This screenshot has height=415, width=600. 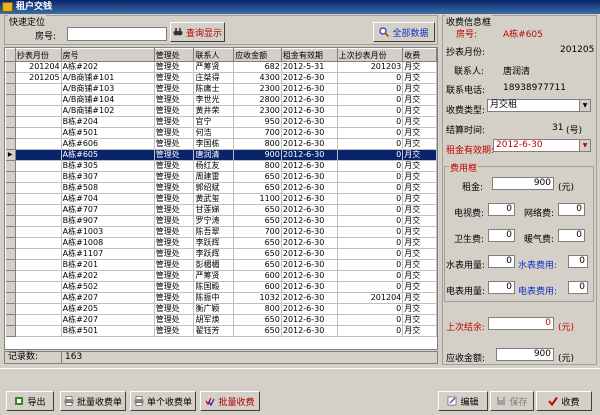 I want to click on column-header: 租金有效期, so click(x=309, y=55).